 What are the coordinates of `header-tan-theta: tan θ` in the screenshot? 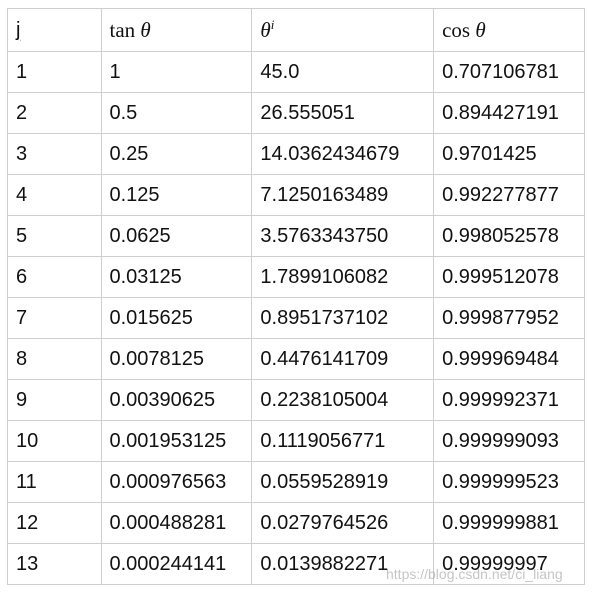 It's located at (176, 30).